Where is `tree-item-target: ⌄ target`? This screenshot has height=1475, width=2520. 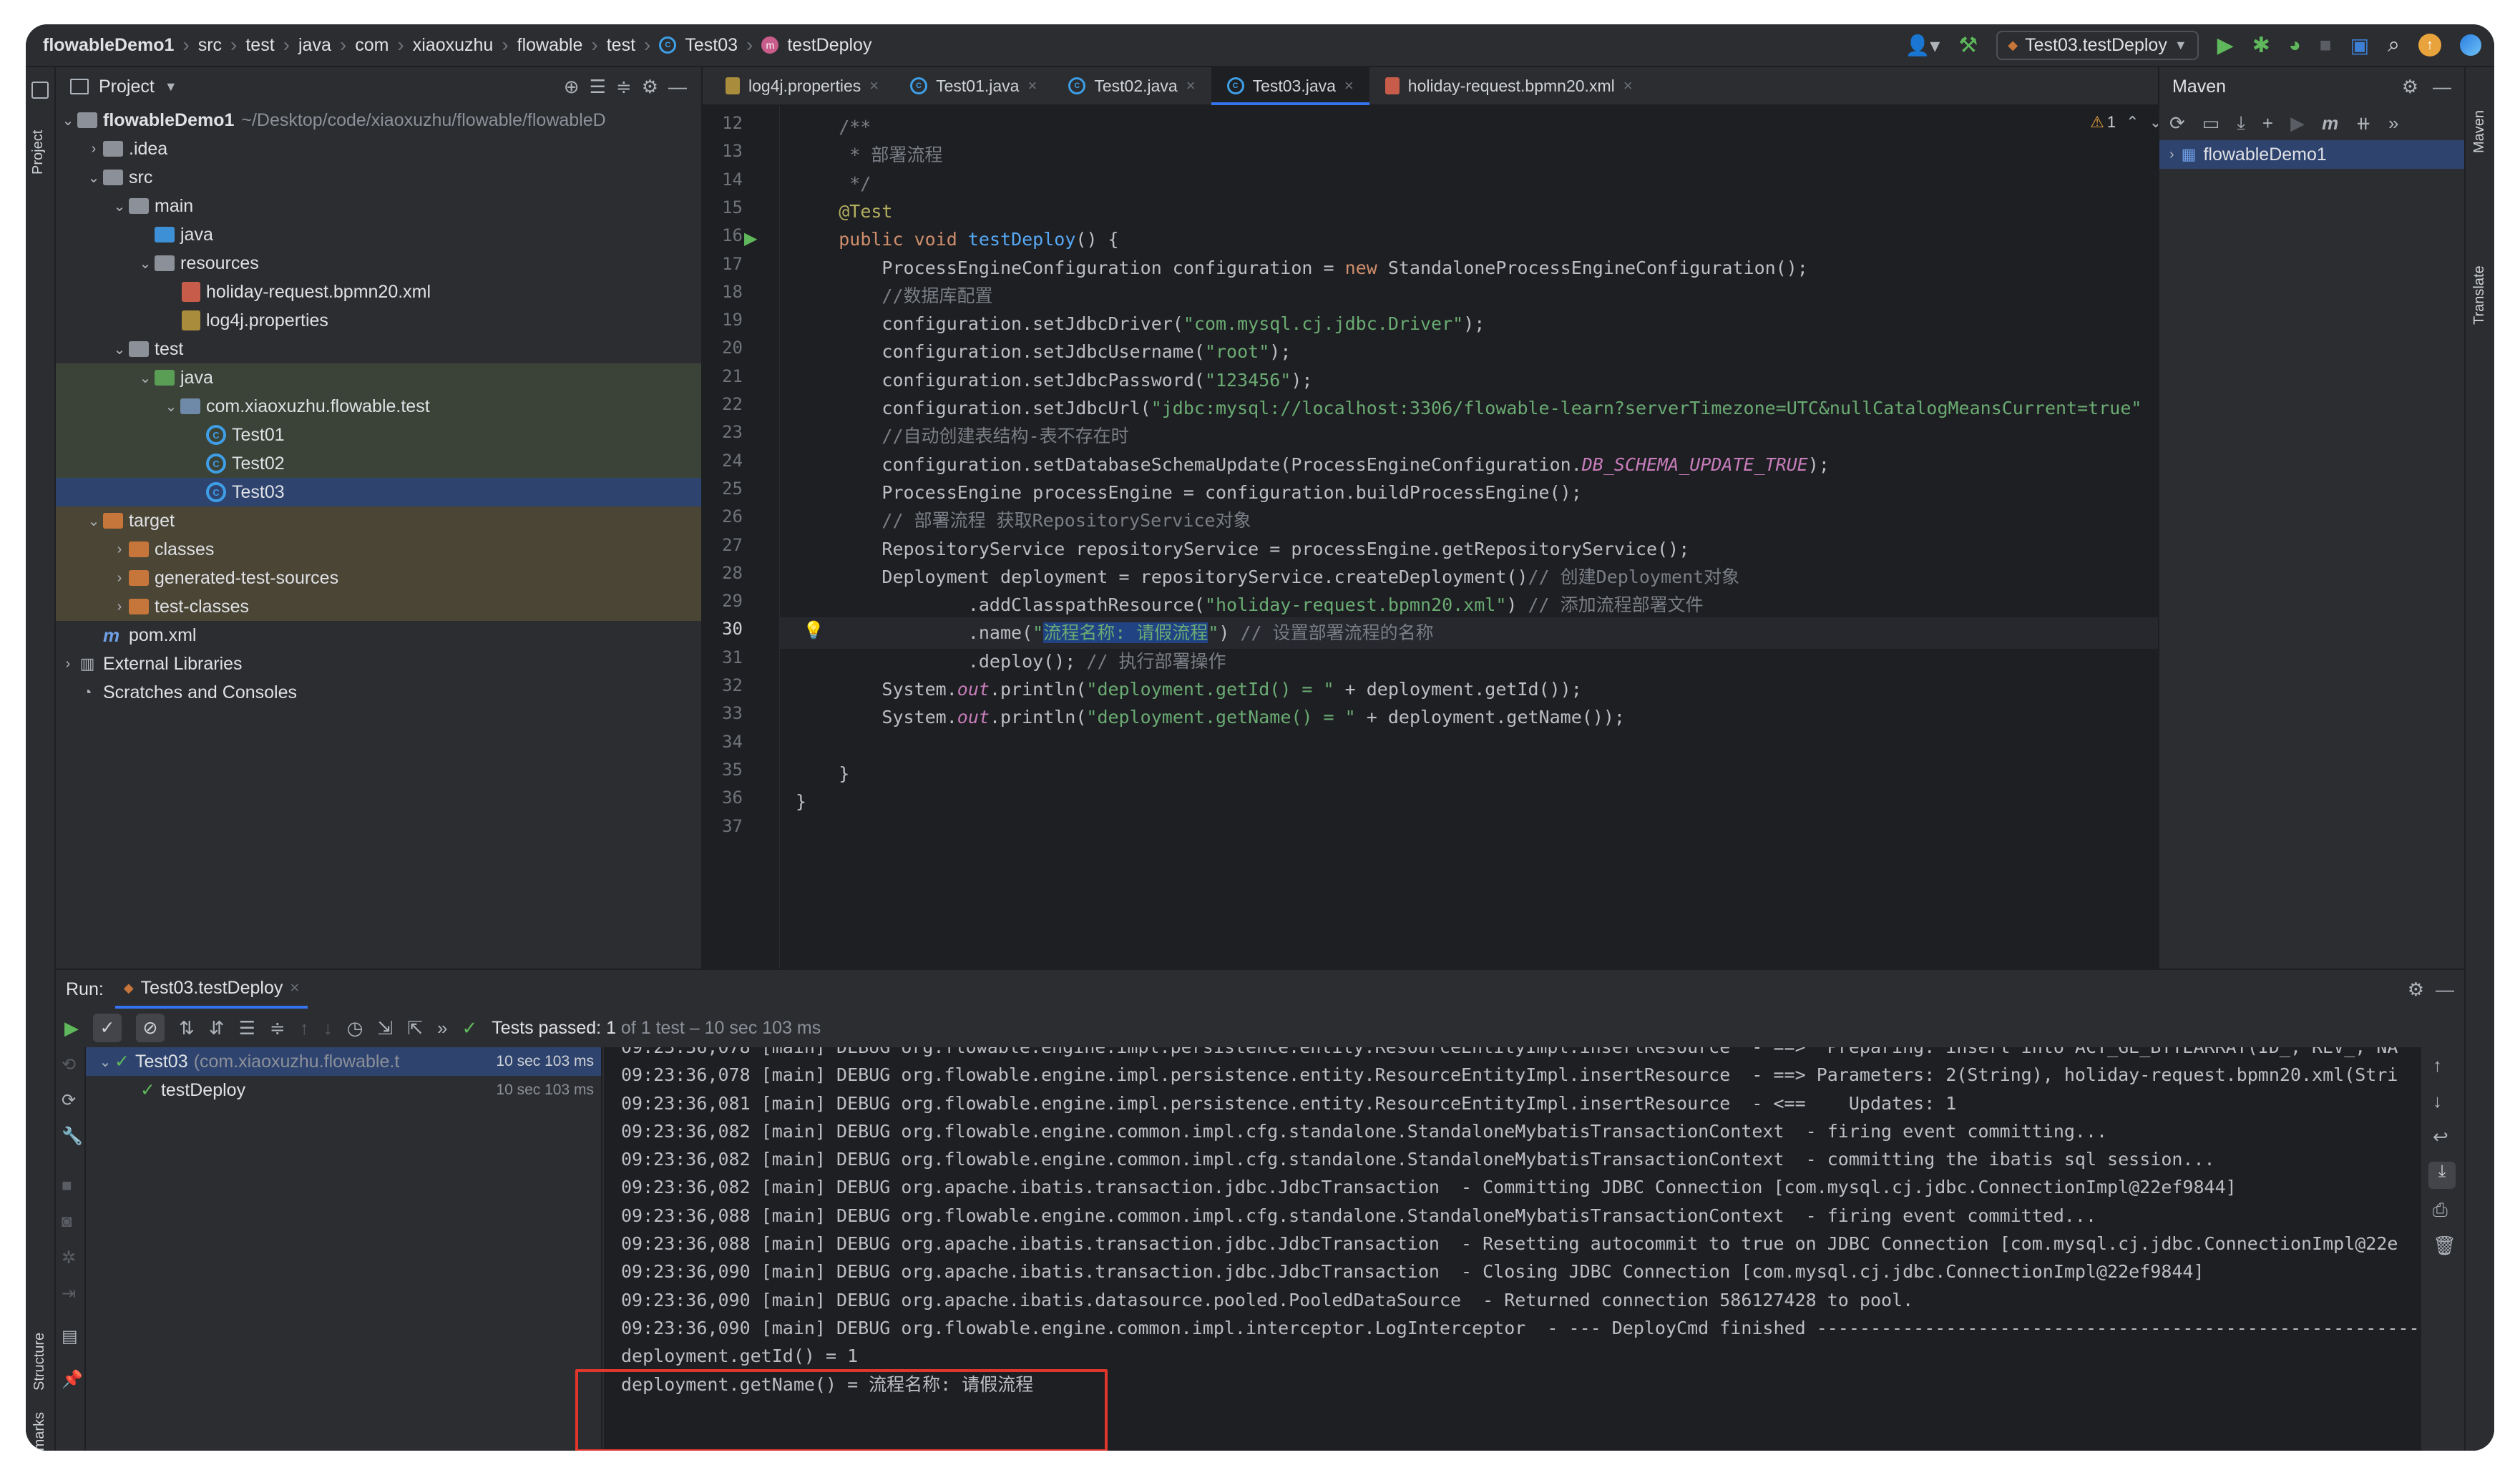
tree-item-target: ⌄ target is located at coordinates (378, 520).